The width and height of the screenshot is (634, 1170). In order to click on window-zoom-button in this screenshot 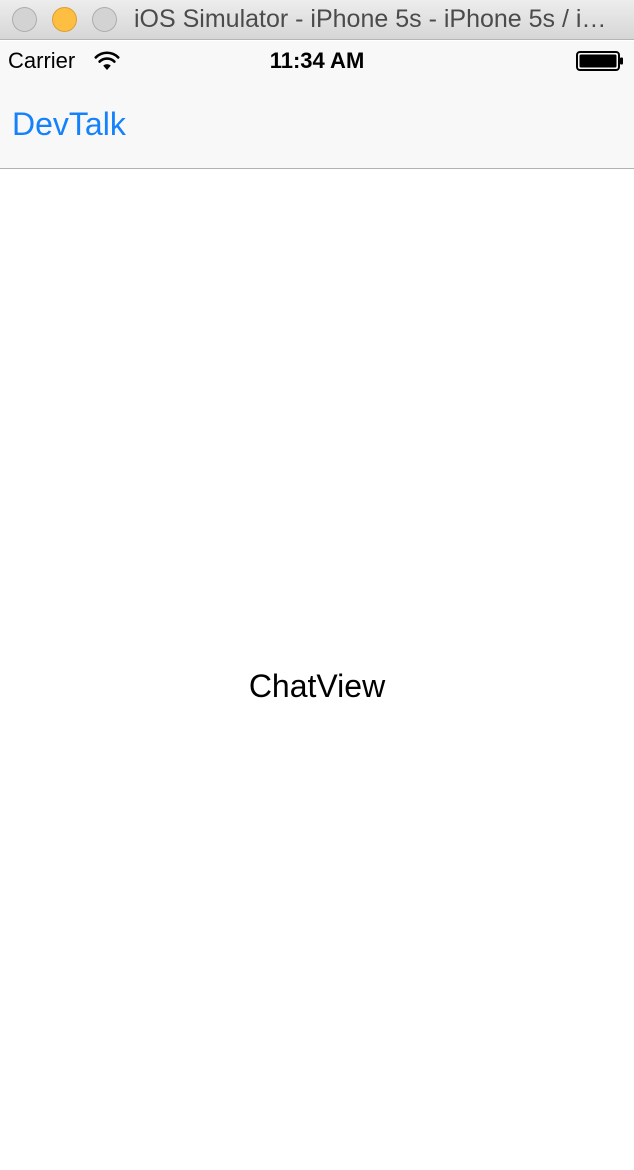, I will do `click(104, 19)`.